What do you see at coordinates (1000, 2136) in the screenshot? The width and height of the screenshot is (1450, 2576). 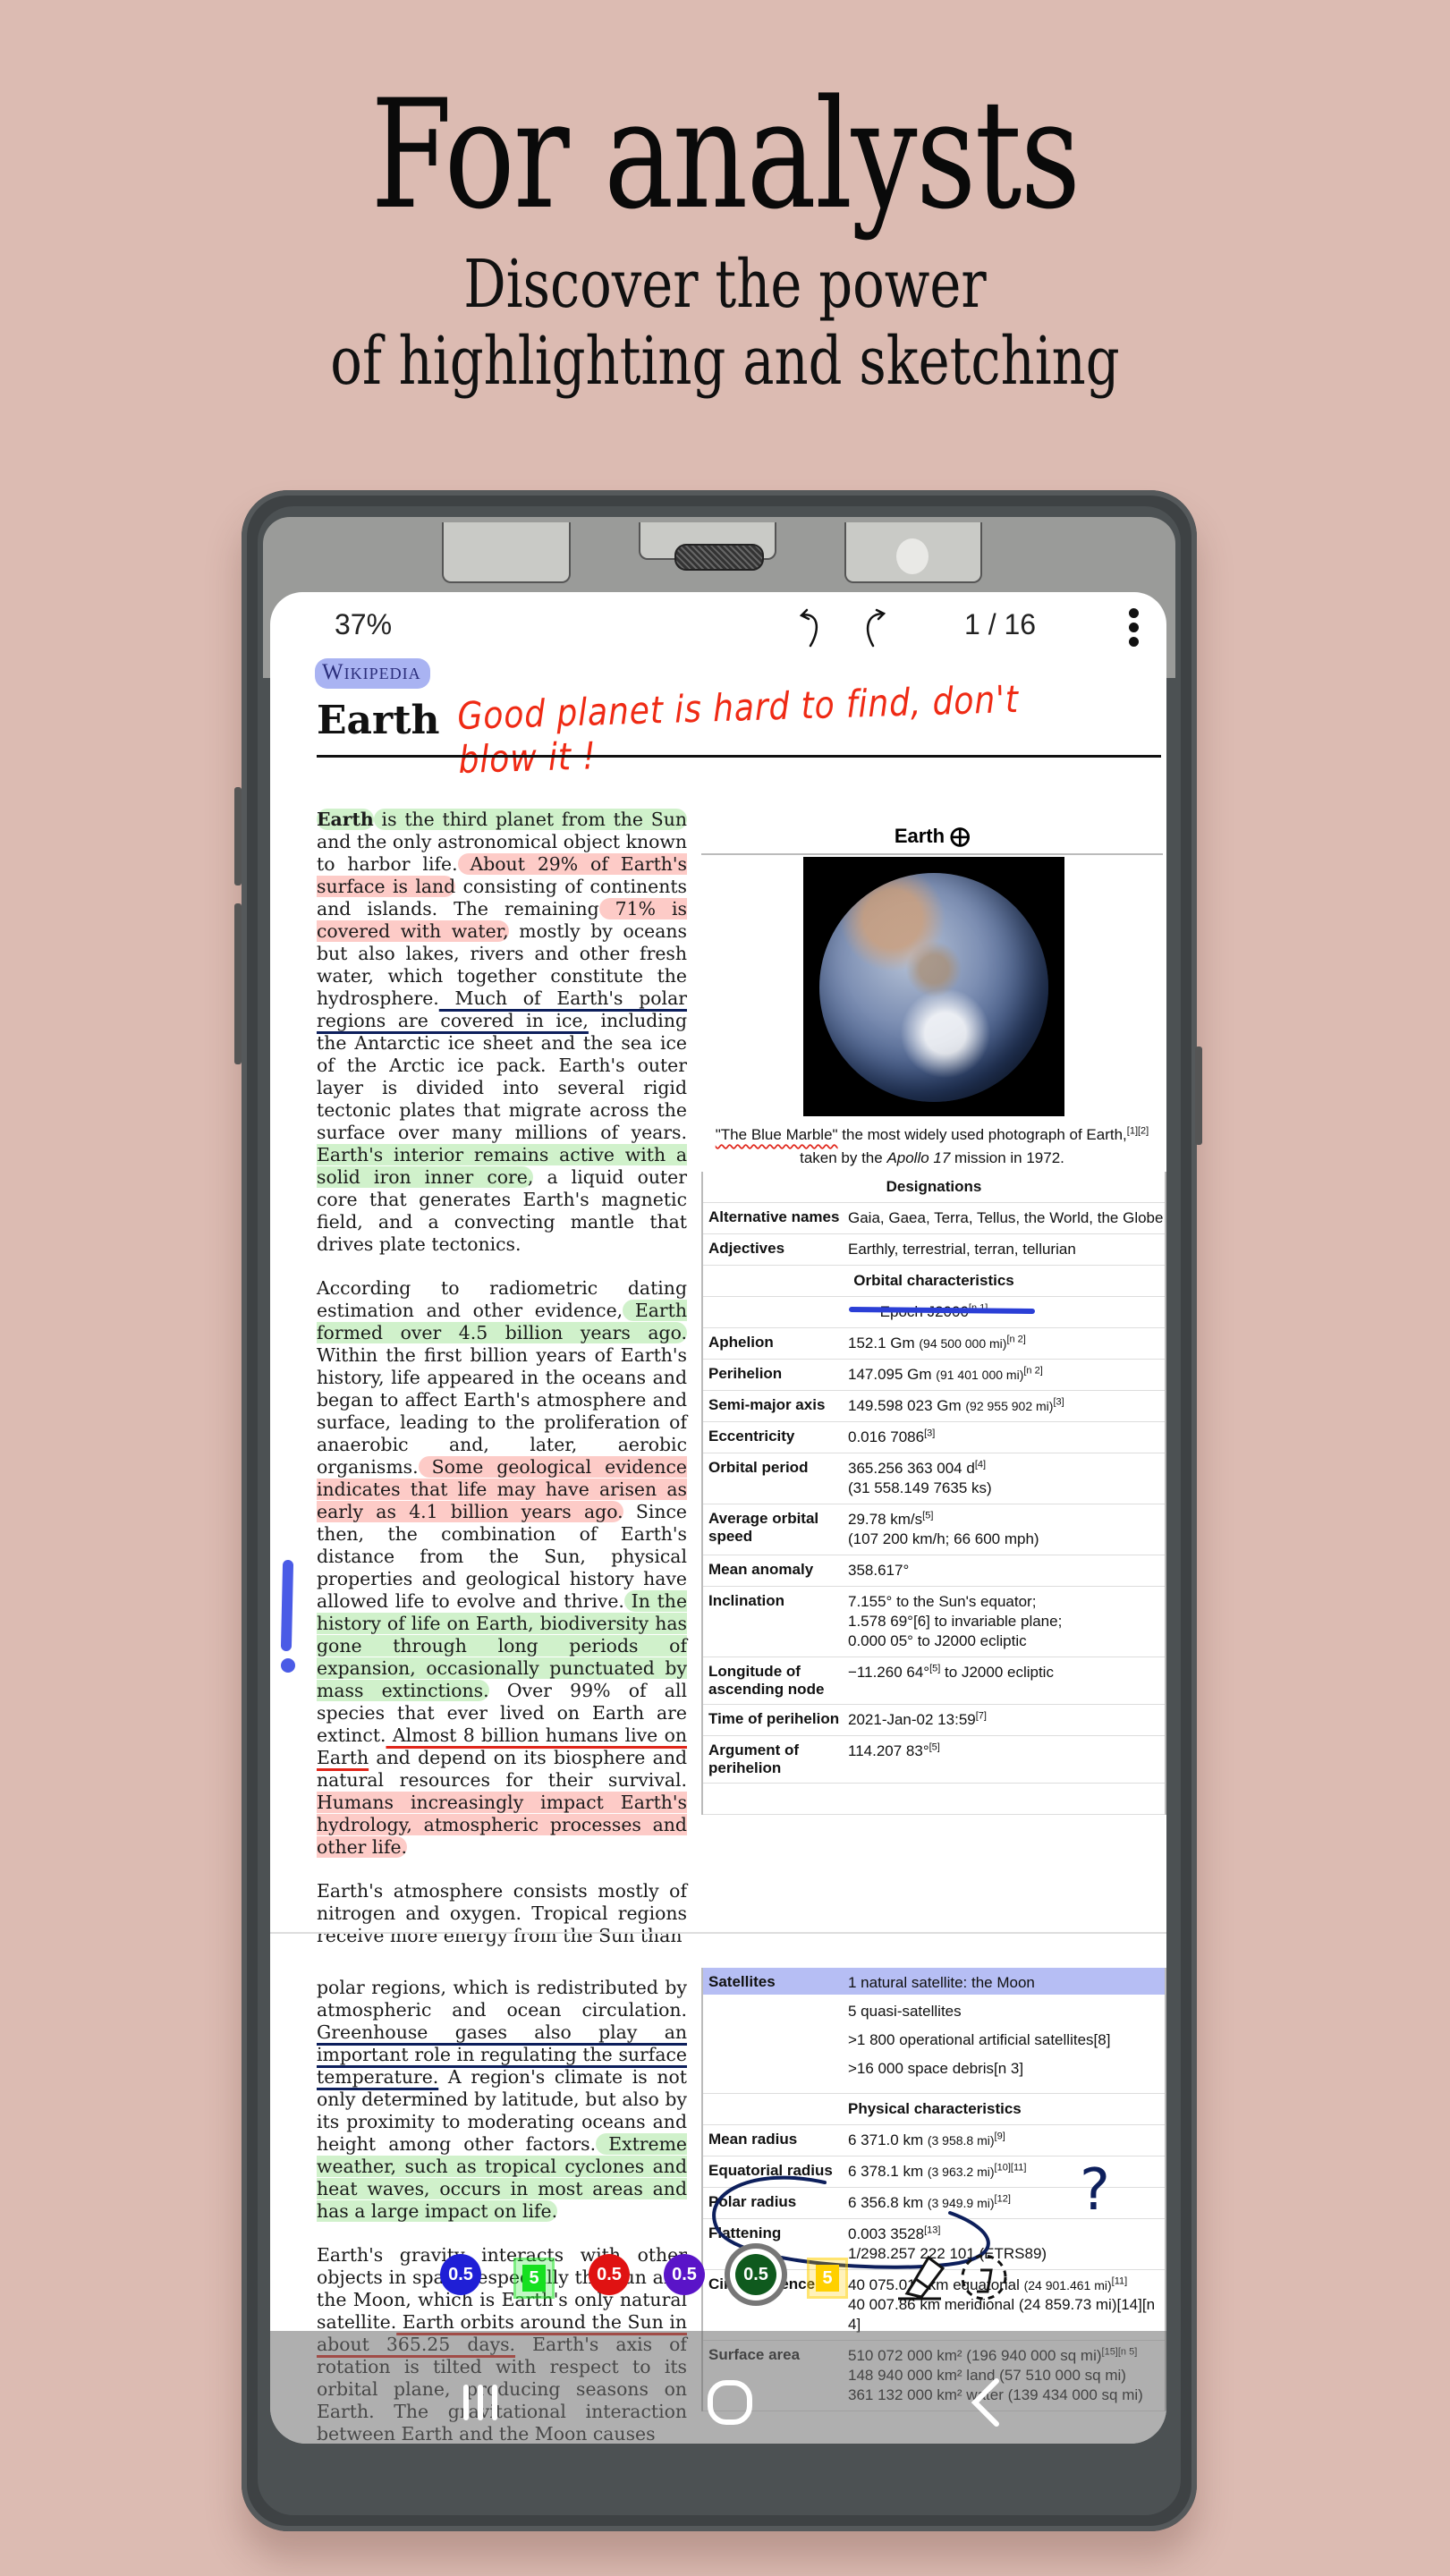 I see `reference-link: [9]` at bounding box center [1000, 2136].